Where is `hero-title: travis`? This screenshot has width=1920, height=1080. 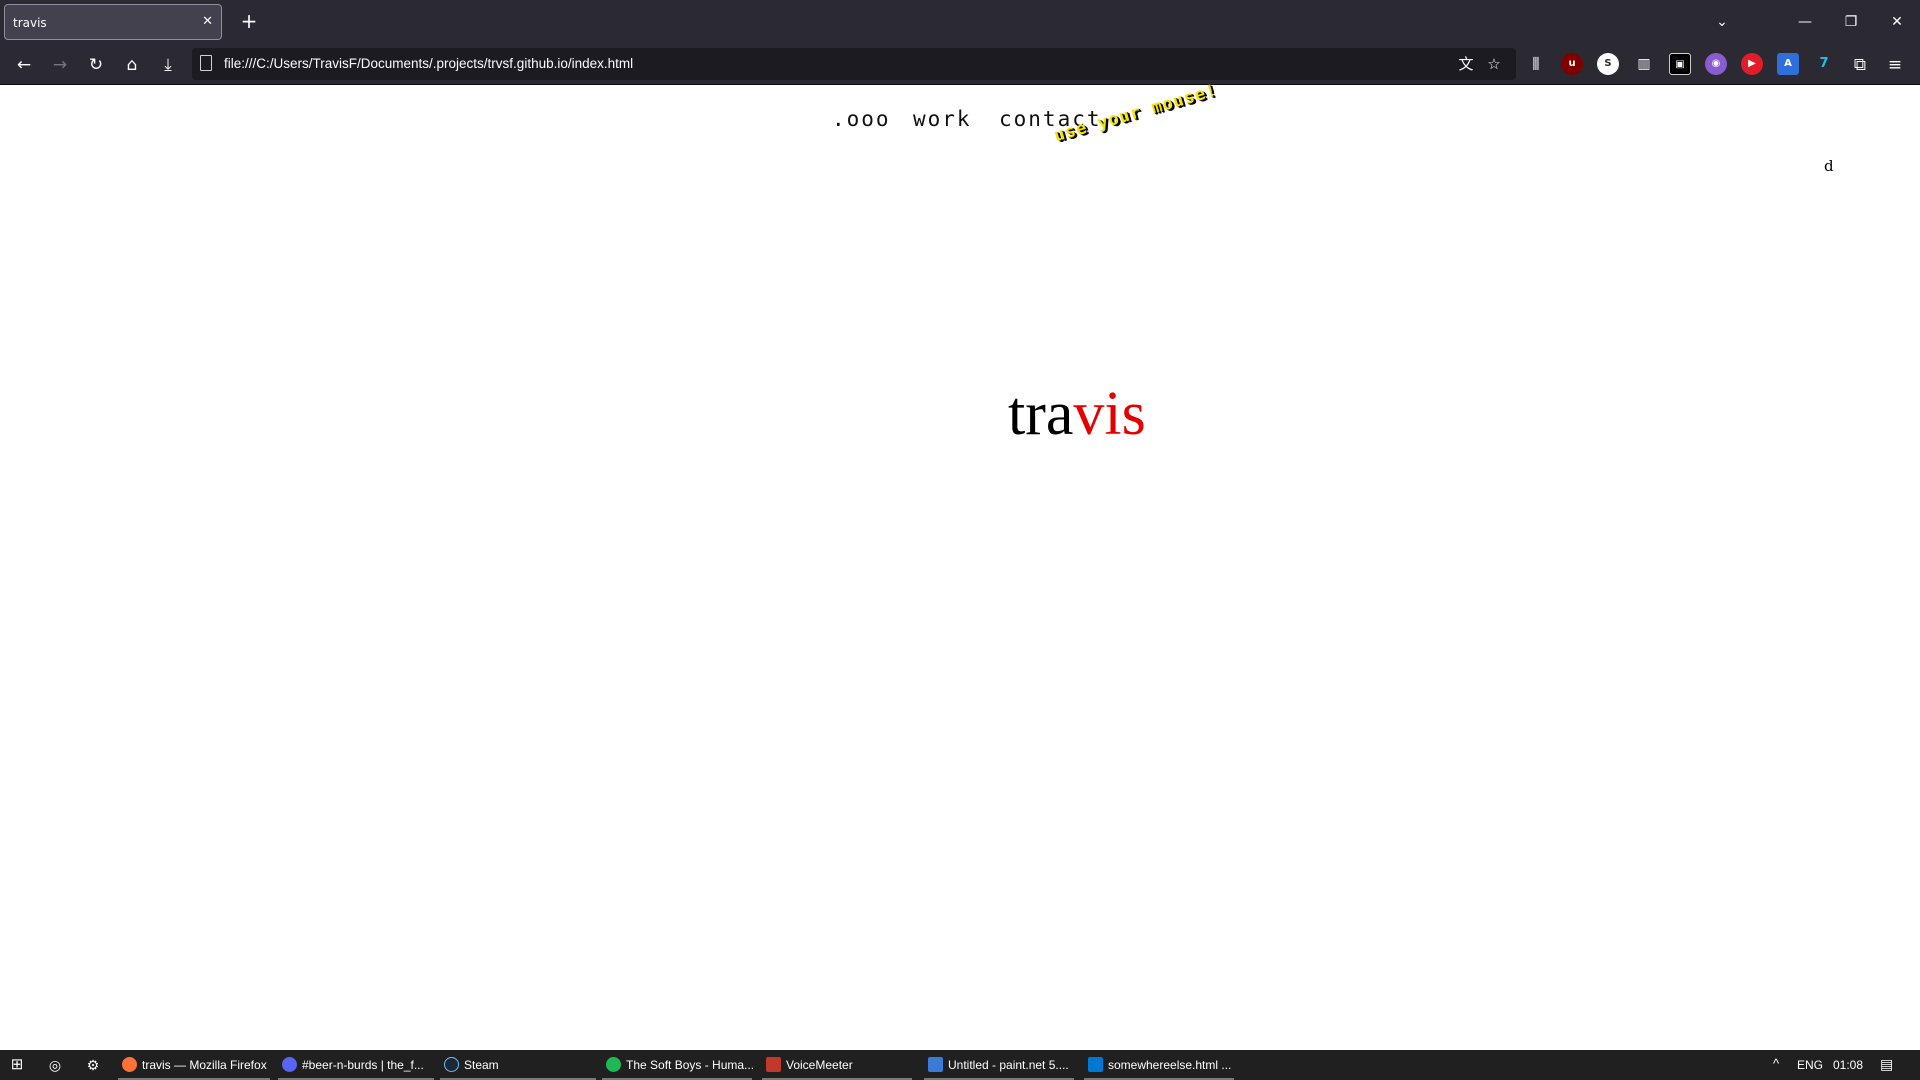
hero-title: travis is located at coordinates (1077, 414).